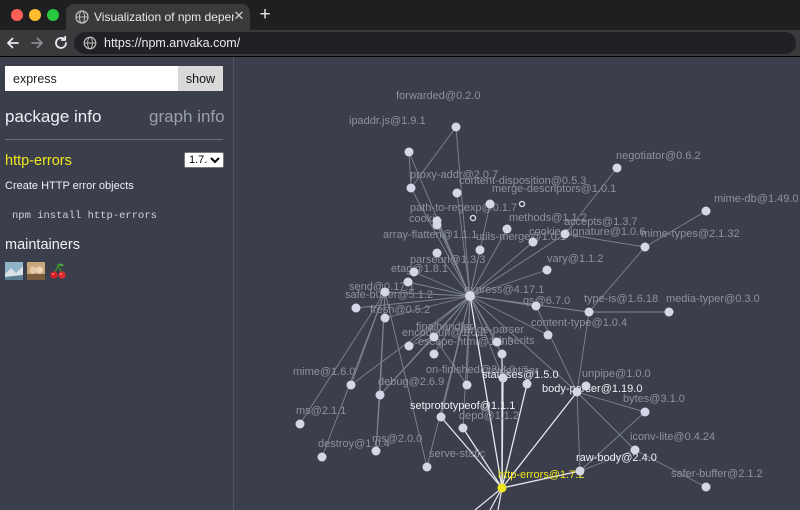  What do you see at coordinates (430, 235) in the screenshot?
I see `node-label: array-flatten@1.1.1` at bounding box center [430, 235].